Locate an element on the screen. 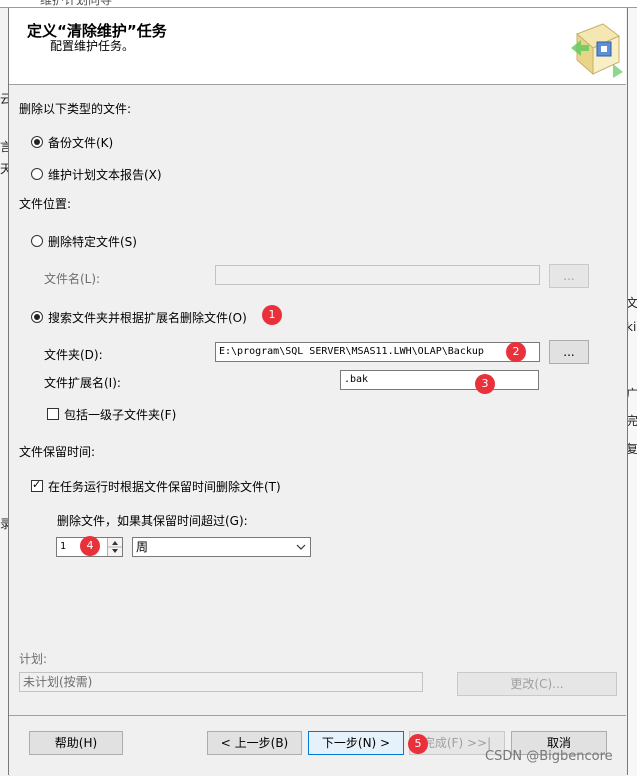  next-button: 下一步(N) > is located at coordinates (356, 743).